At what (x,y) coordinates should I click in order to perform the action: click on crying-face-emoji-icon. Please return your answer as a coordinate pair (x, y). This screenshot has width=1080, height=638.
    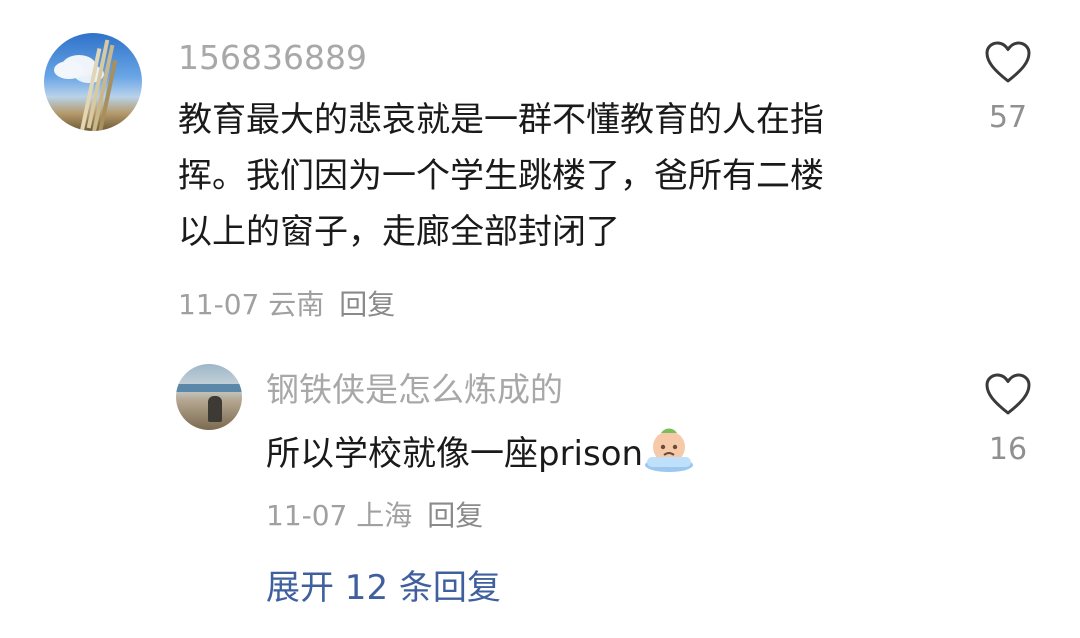
    Looking at the image, I should click on (669, 450).